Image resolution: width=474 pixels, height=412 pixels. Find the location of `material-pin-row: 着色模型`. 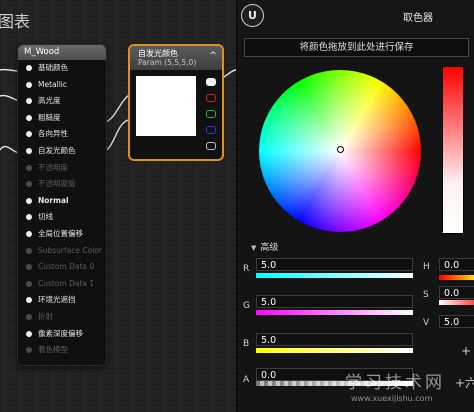

material-pin-row: 着色模型 is located at coordinates (62, 350).